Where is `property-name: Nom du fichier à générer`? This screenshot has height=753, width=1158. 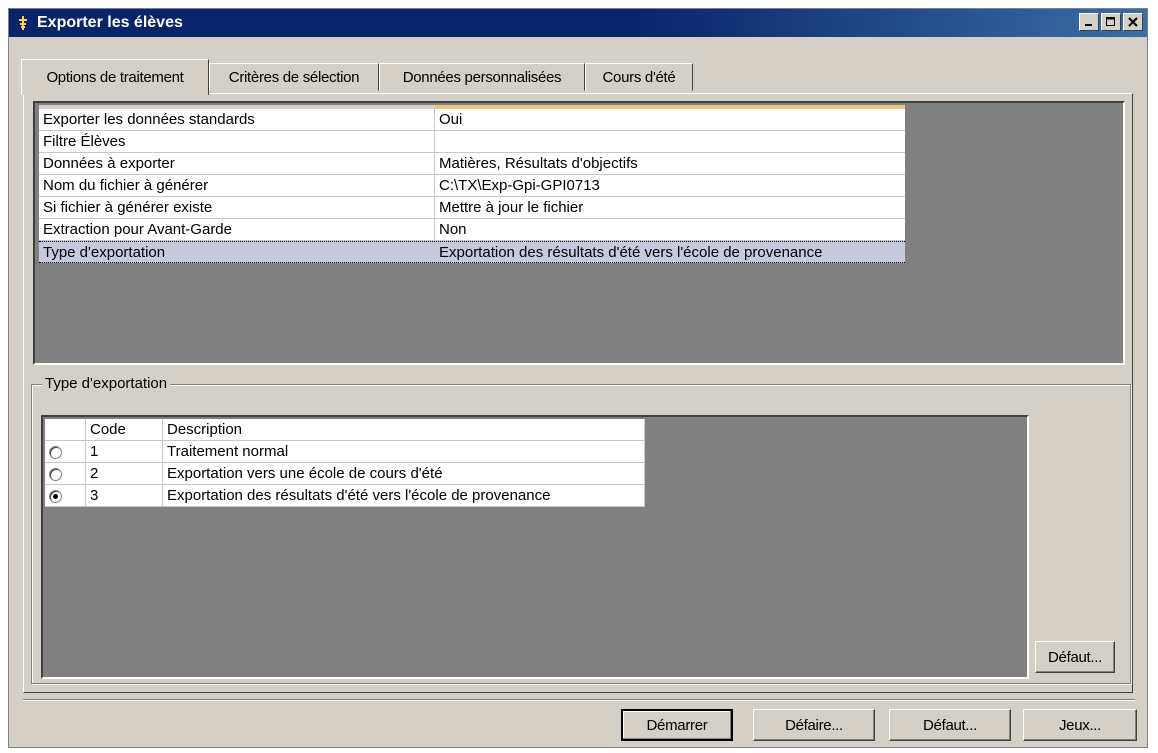 property-name: Nom du fichier à générer is located at coordinates (237, 185).